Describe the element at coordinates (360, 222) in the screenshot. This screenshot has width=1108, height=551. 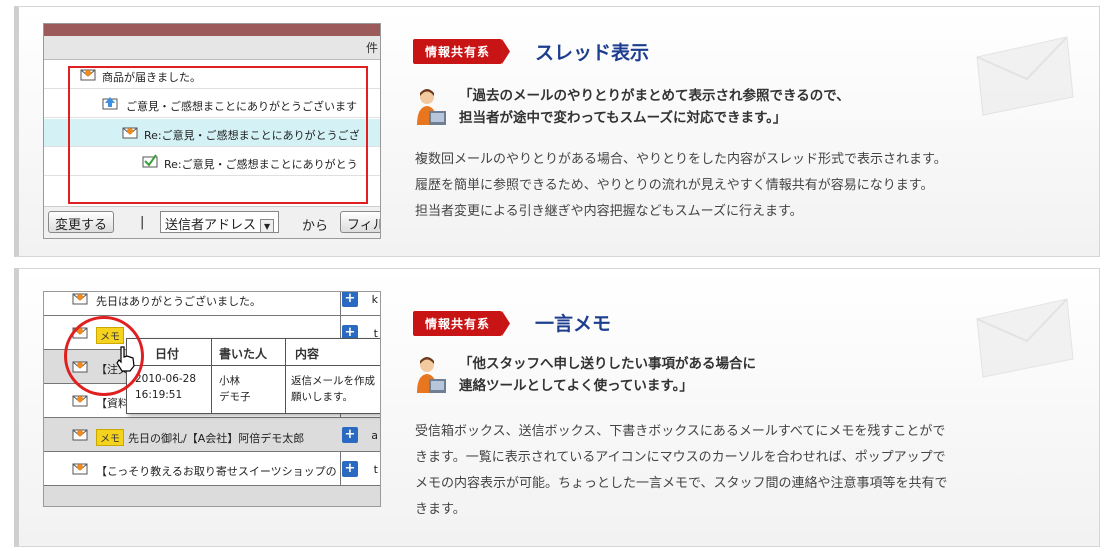
I see `filter-button: フィル` at that location.